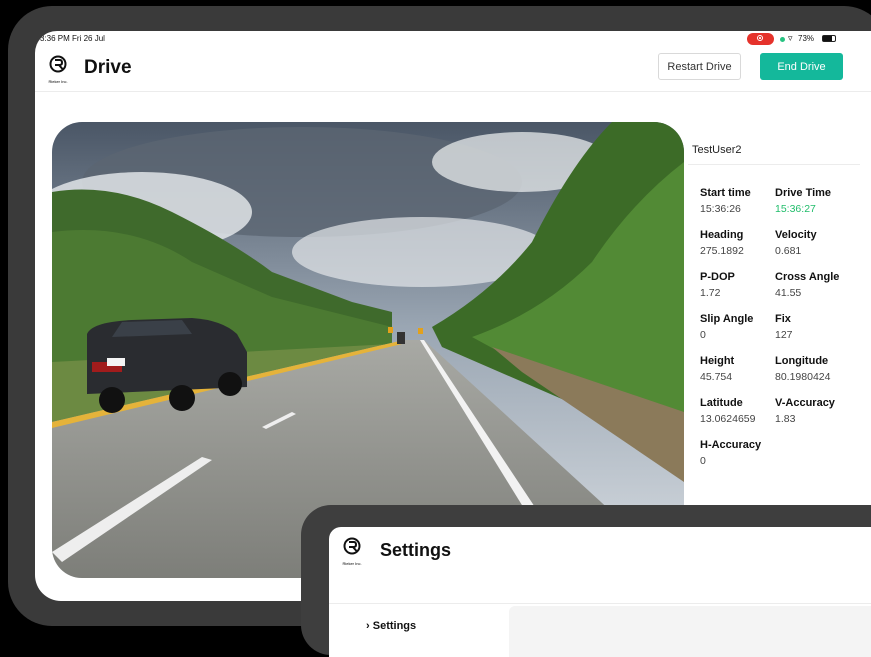 Image resolution: width=871 pixels, height=657 pixels. I want to click on field-value: 45.754, so click(716, 377).